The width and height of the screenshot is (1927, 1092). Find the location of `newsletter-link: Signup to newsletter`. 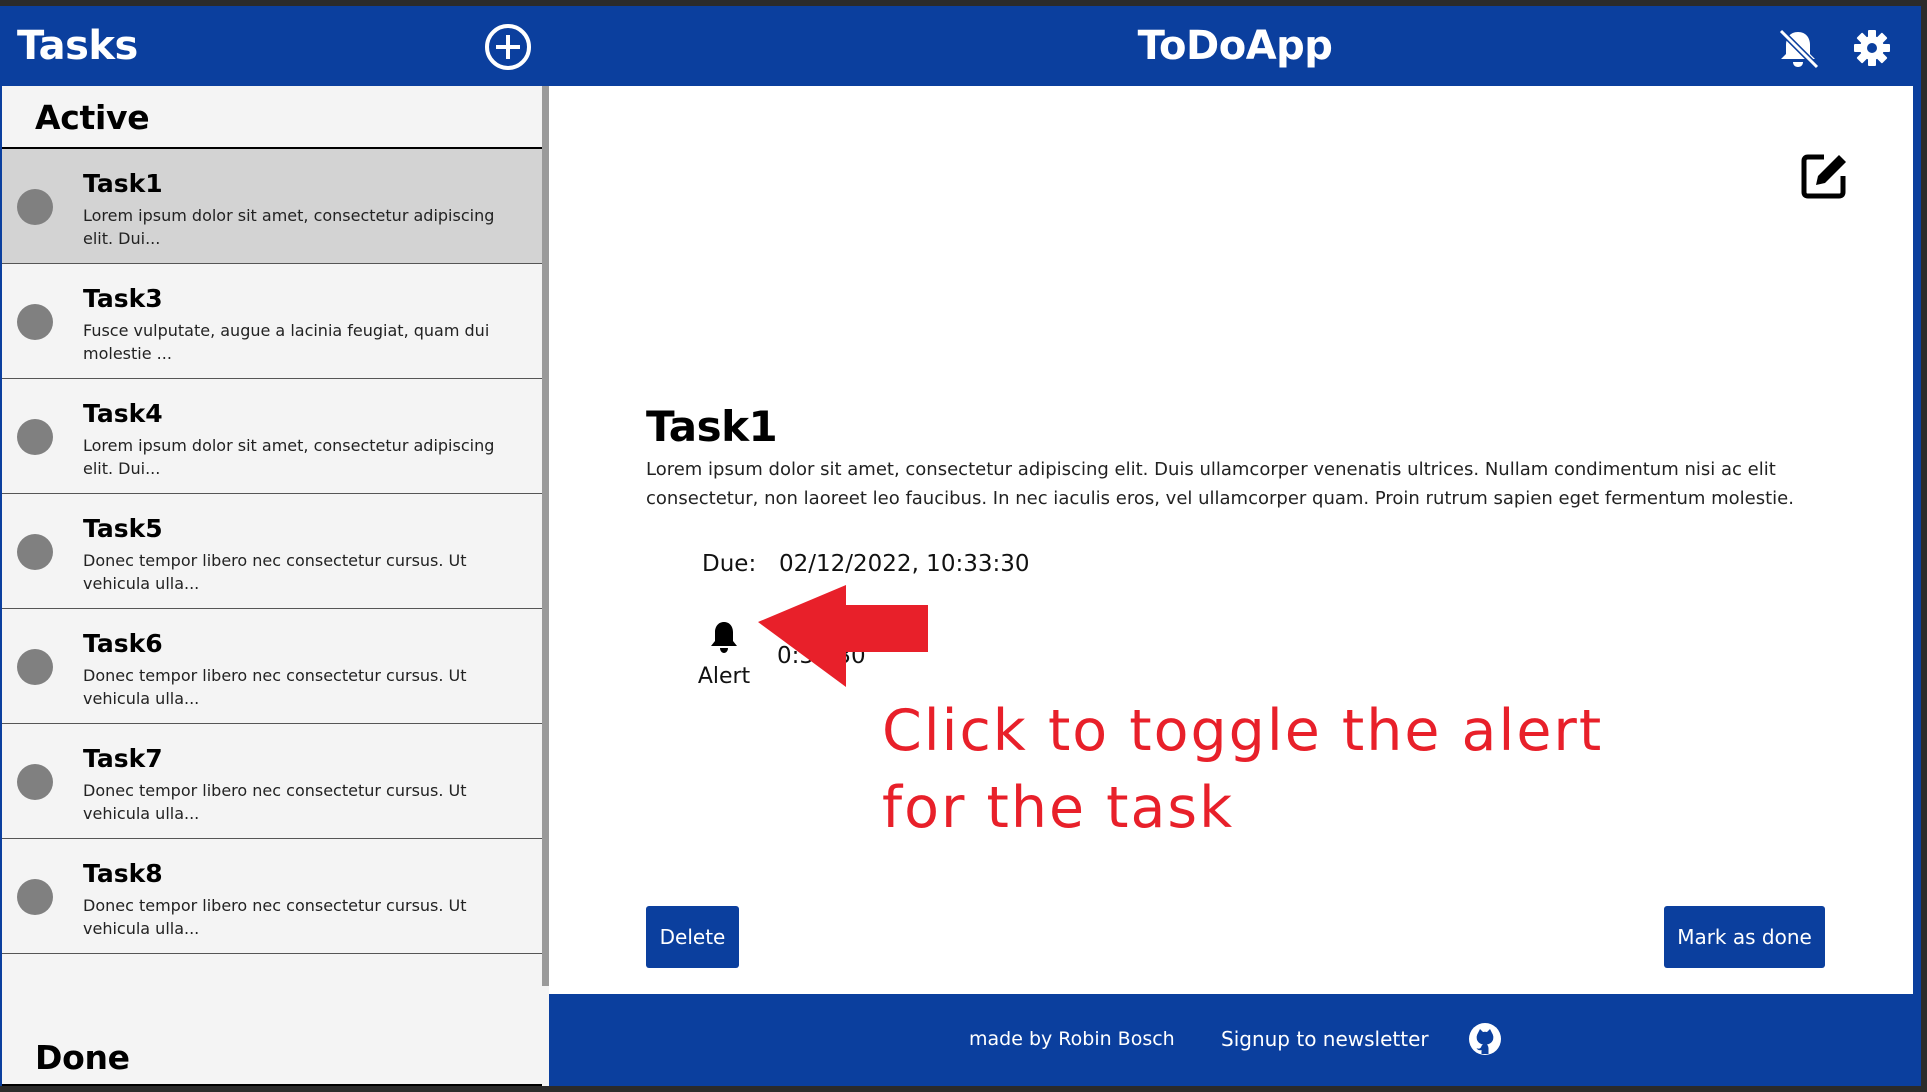

newsletter-link: Signup to newsletter is located at coordinates (1325, 1039).